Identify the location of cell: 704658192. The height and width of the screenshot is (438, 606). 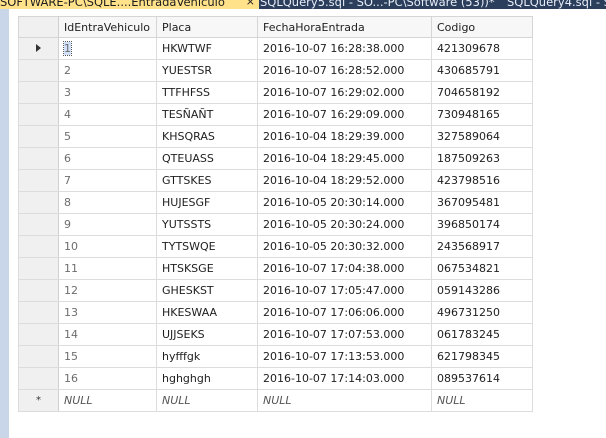
(482, 92).